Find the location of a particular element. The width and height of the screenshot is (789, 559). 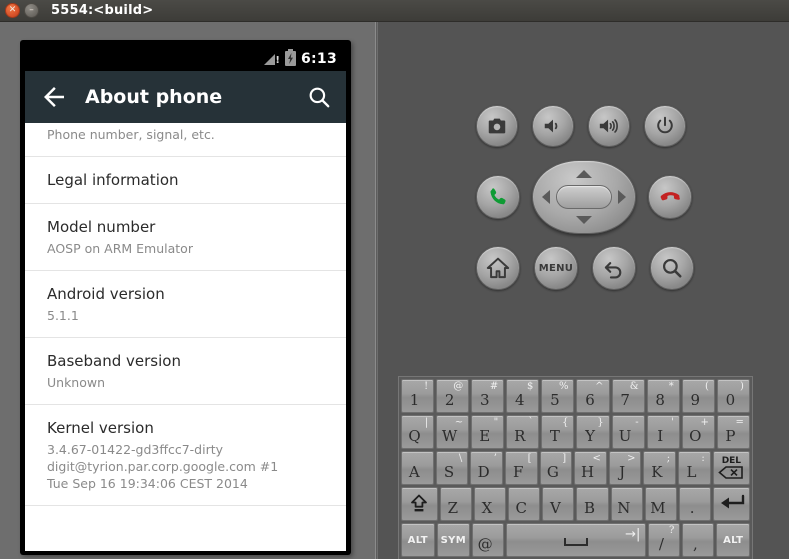

key-i: I ' is located at coordinates (663, 432).